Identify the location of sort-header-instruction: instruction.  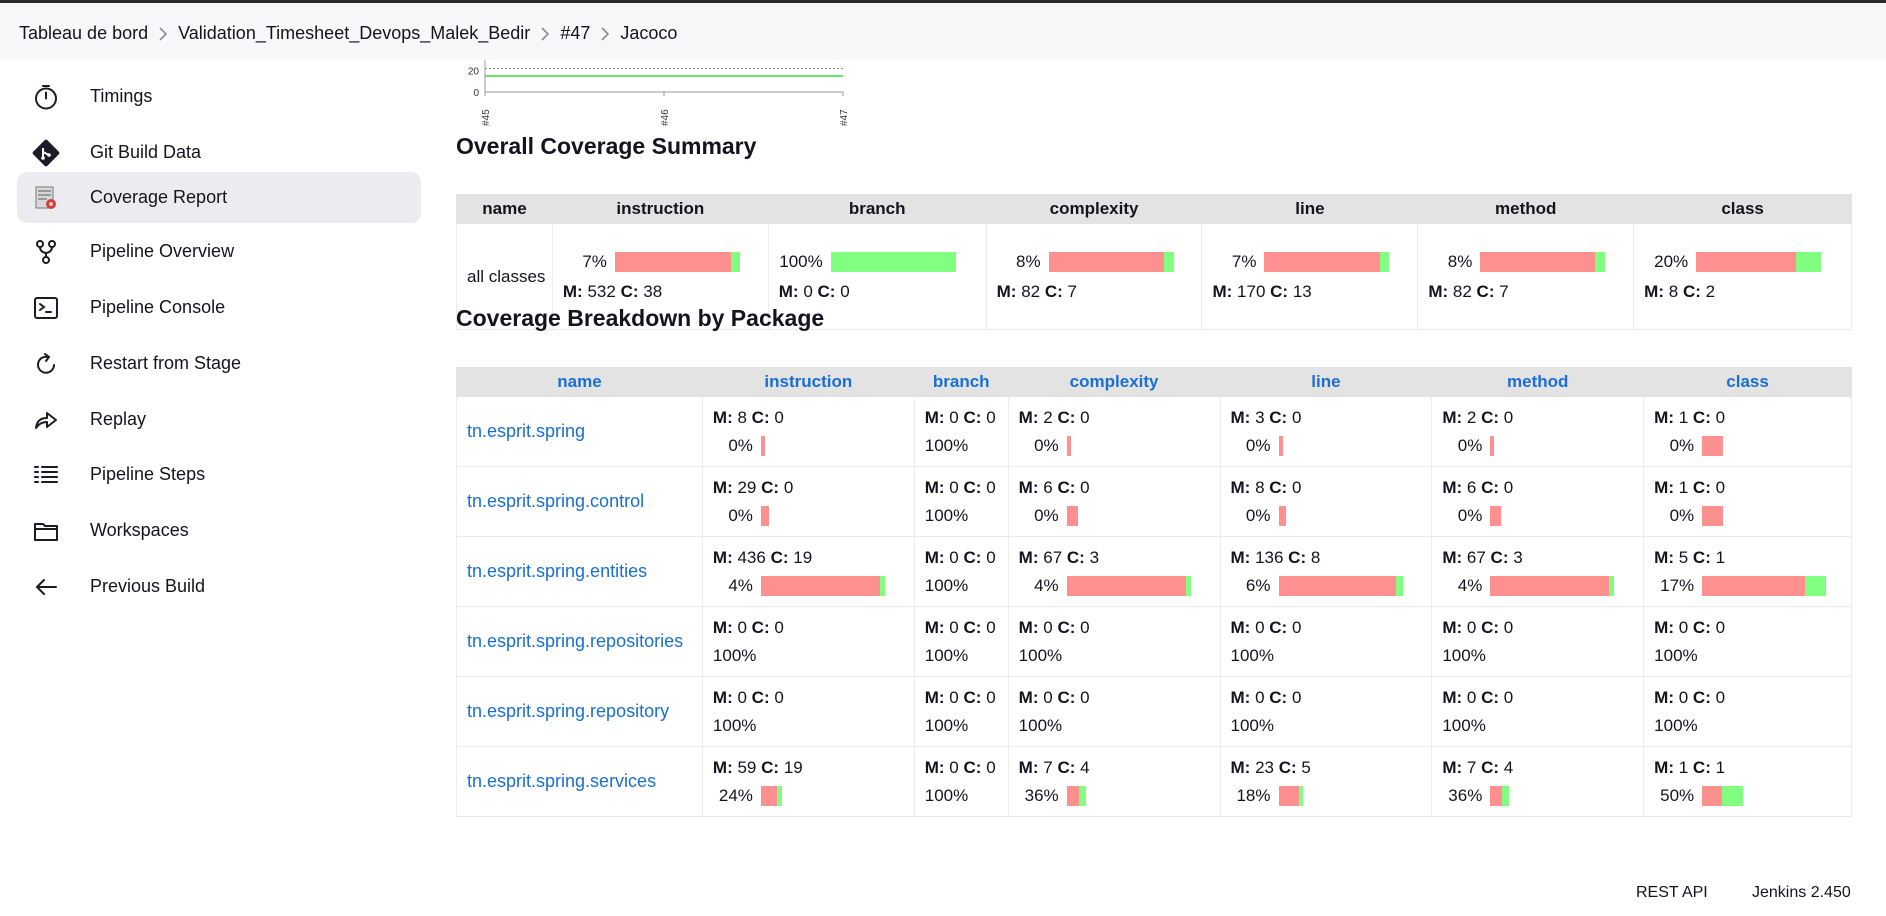
(808, 382).